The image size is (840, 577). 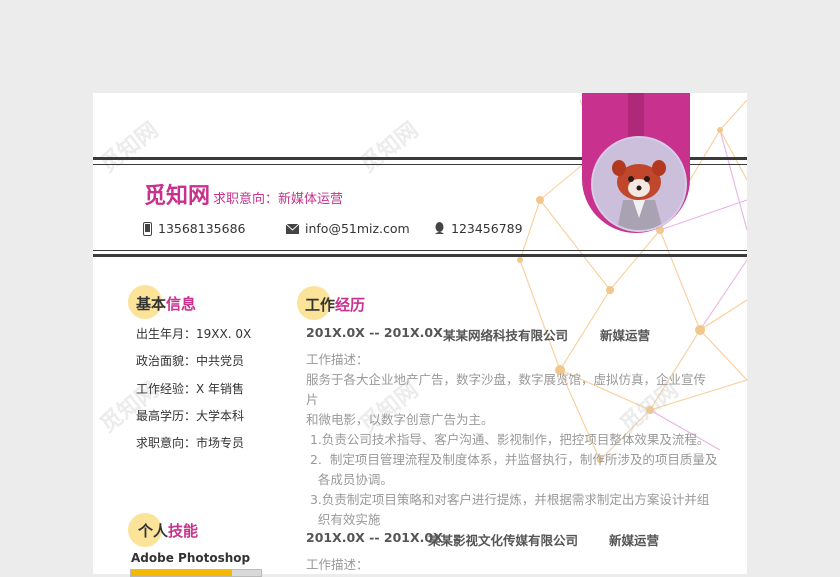 I want to click on info-item: 求职意向：市场专员, so click(x=190, y=443).